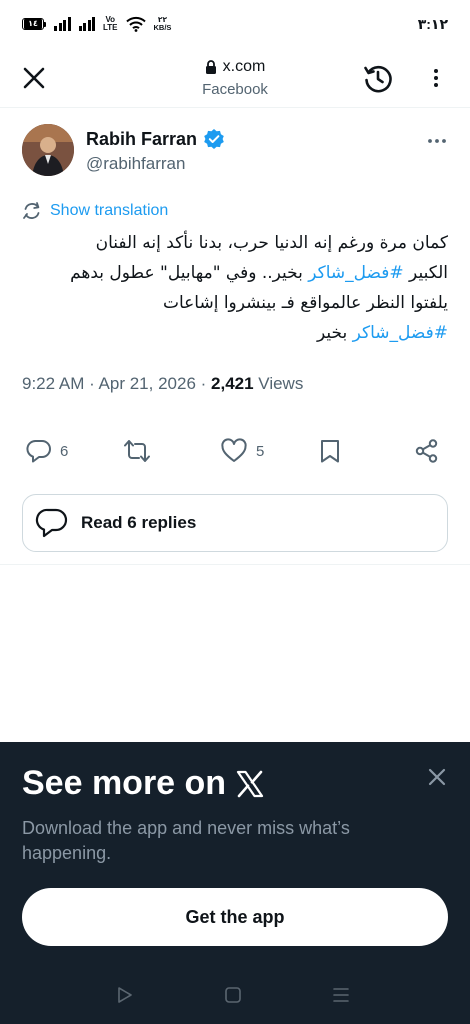 This screenshot has height=1024, width=470. I want to click on reply-count: 6, so click(64, 451).